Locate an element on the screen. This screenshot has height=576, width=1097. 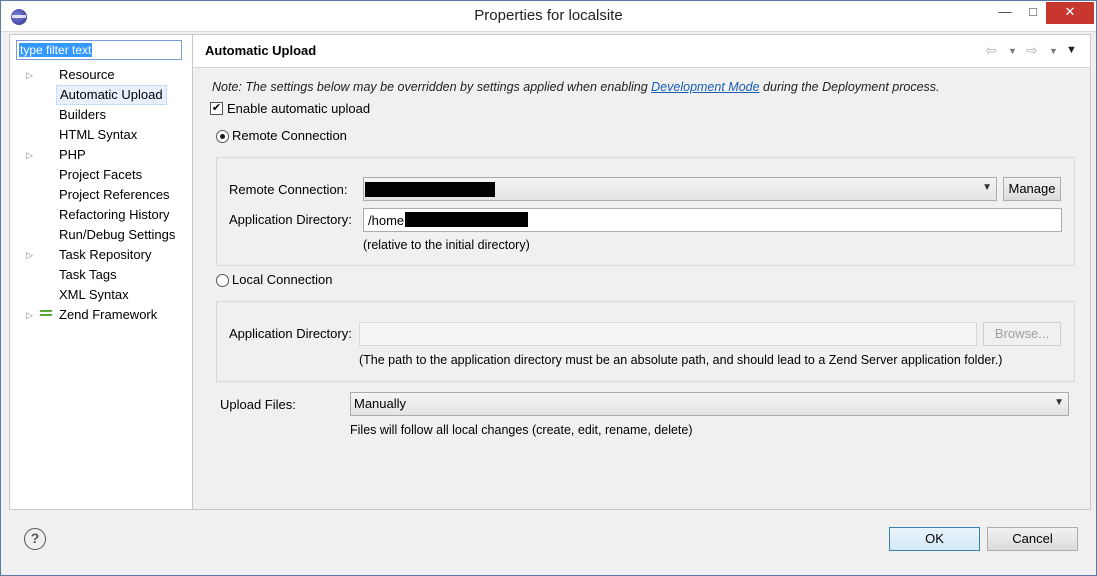
tree-item-label: HTML Syntax is located at coordinates (98, 134).